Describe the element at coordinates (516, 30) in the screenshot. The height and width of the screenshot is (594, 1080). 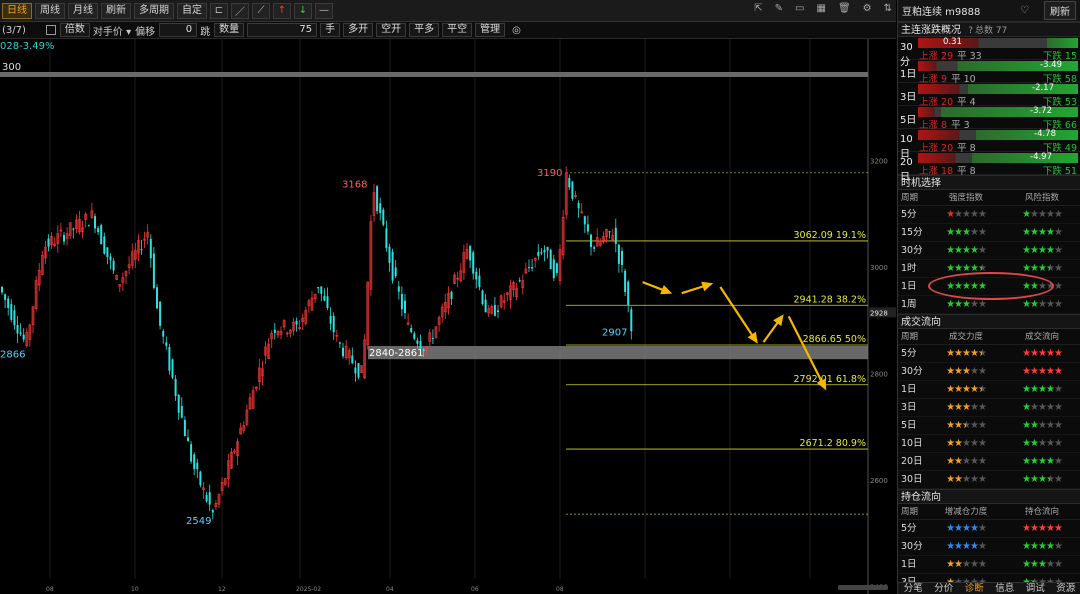
I see `target-icon: ◎` at that location.